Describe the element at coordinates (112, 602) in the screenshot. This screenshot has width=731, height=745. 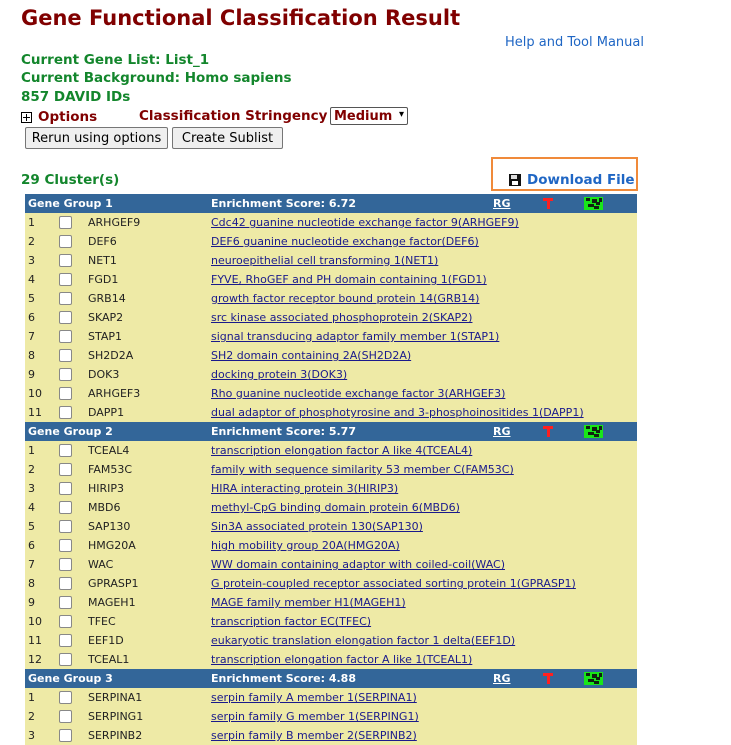
I see `gene-id: MAGEH1` at that location.